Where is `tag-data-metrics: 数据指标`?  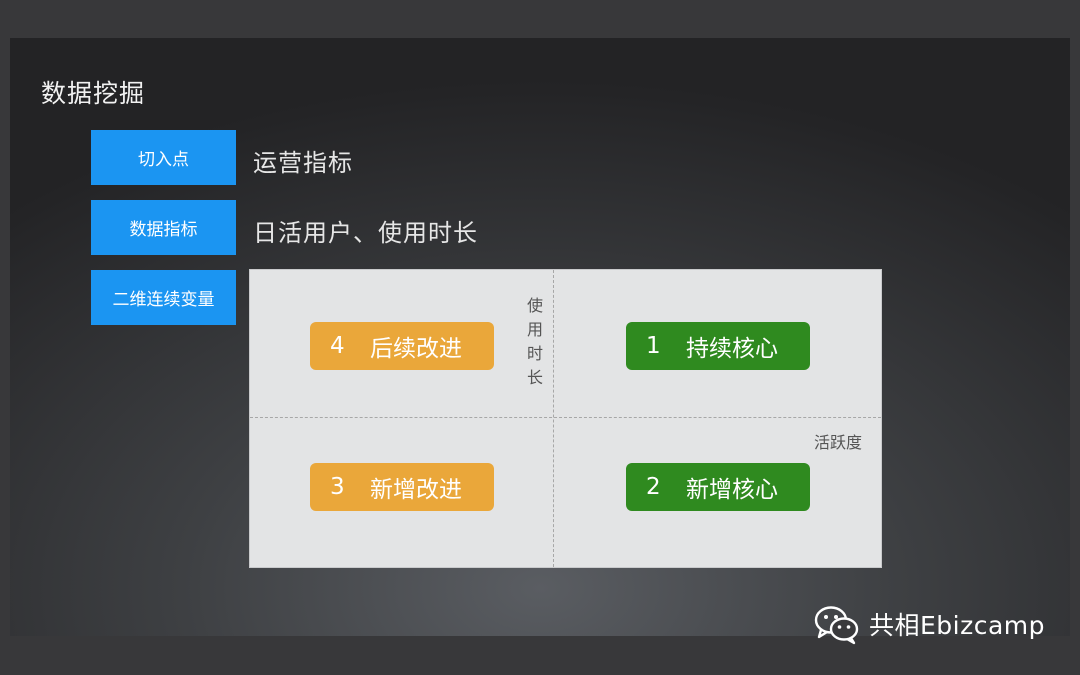
tag-data-metrics: 数据指标 is located at coordinates (163, 227).